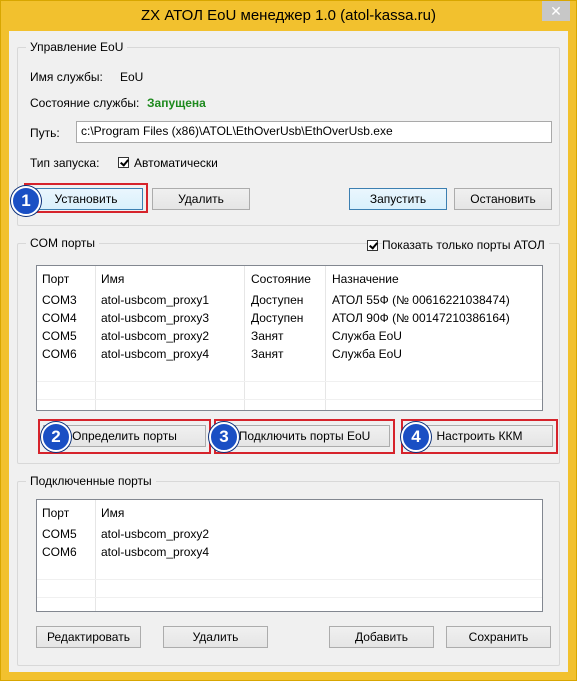 This screenshot has height=681, width=577. What do you see at coordinates (498, 637) in the screenshot?
I see `save-button: Сохранить` at bounding box center [498, 637].